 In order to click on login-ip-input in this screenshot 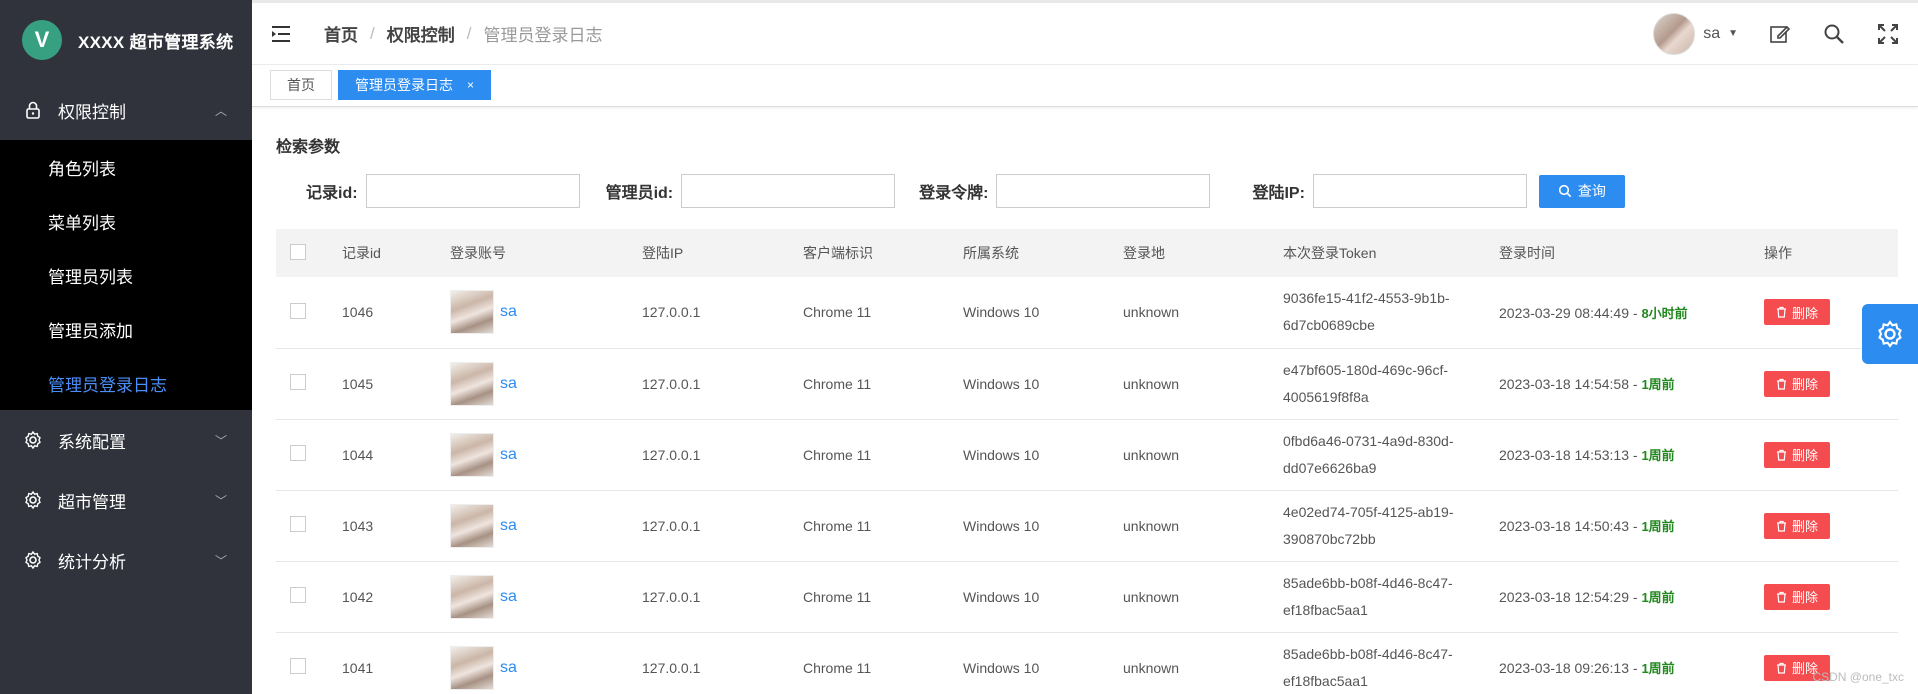, I will do `click(1419, 191)`.